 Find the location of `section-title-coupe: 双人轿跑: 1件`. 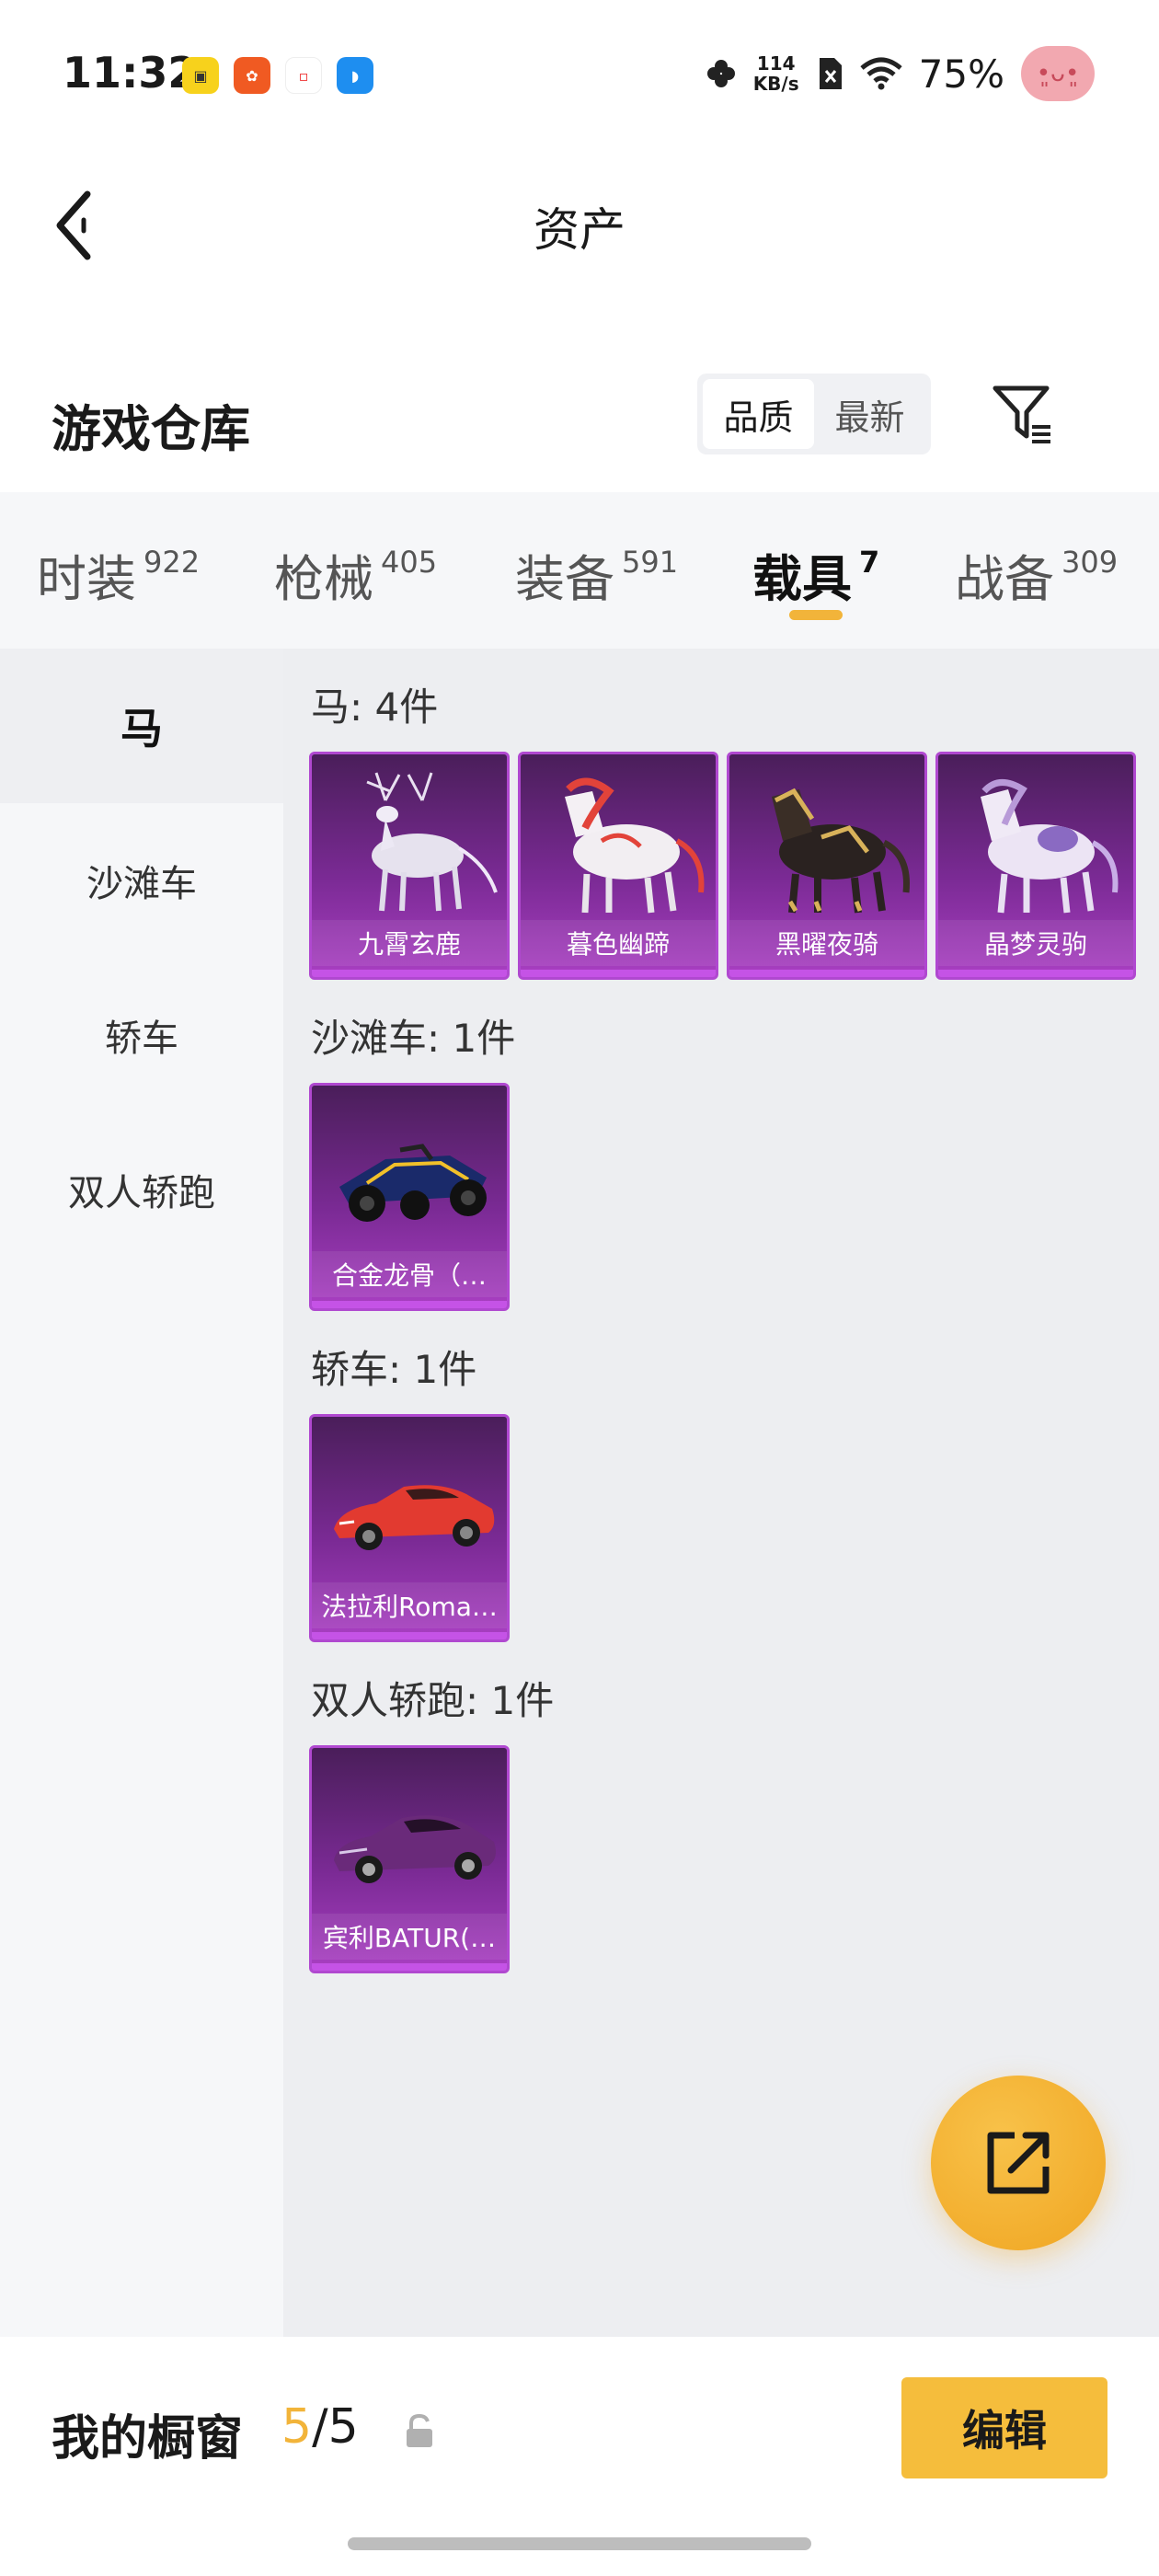

section-title-coupe: 双人轿跑: 1件 is located at coordinates (433, 1700).